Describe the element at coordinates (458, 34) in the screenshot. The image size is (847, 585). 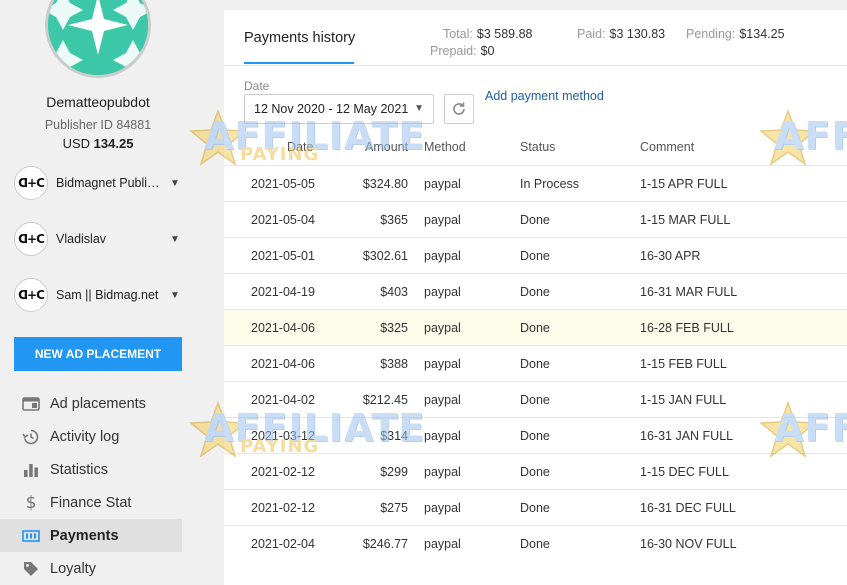
I see `summary-label: Total:` at that location.